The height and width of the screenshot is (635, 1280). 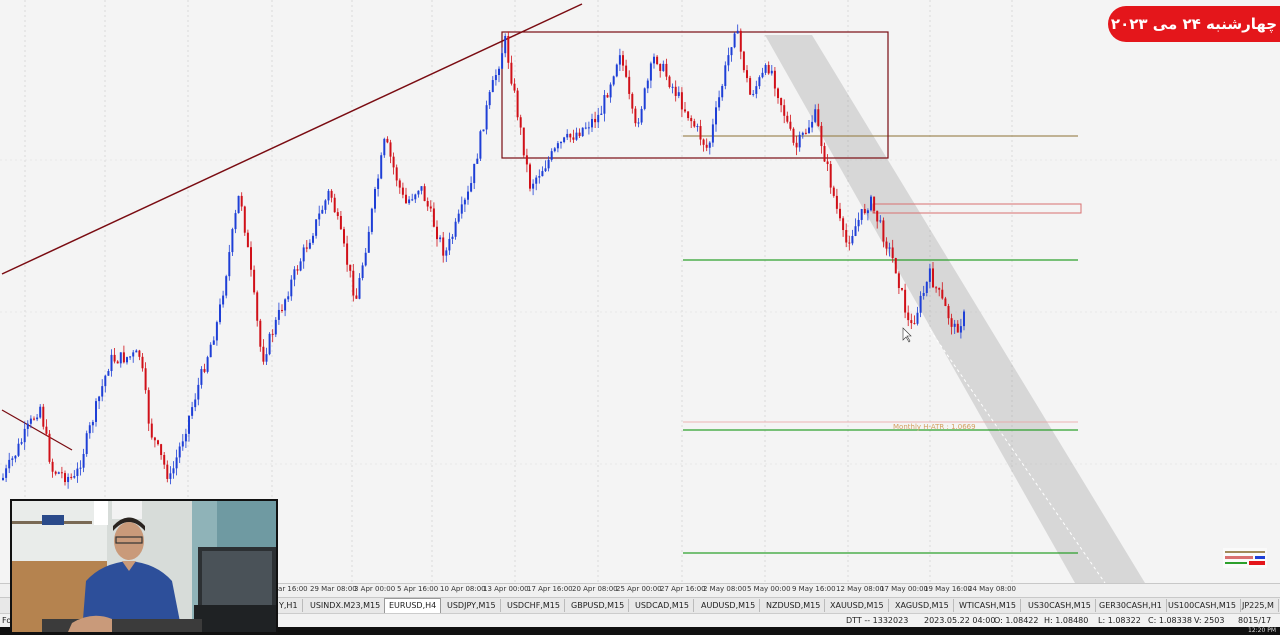 I want to click on presenter-video, so click(x=144, y=566).